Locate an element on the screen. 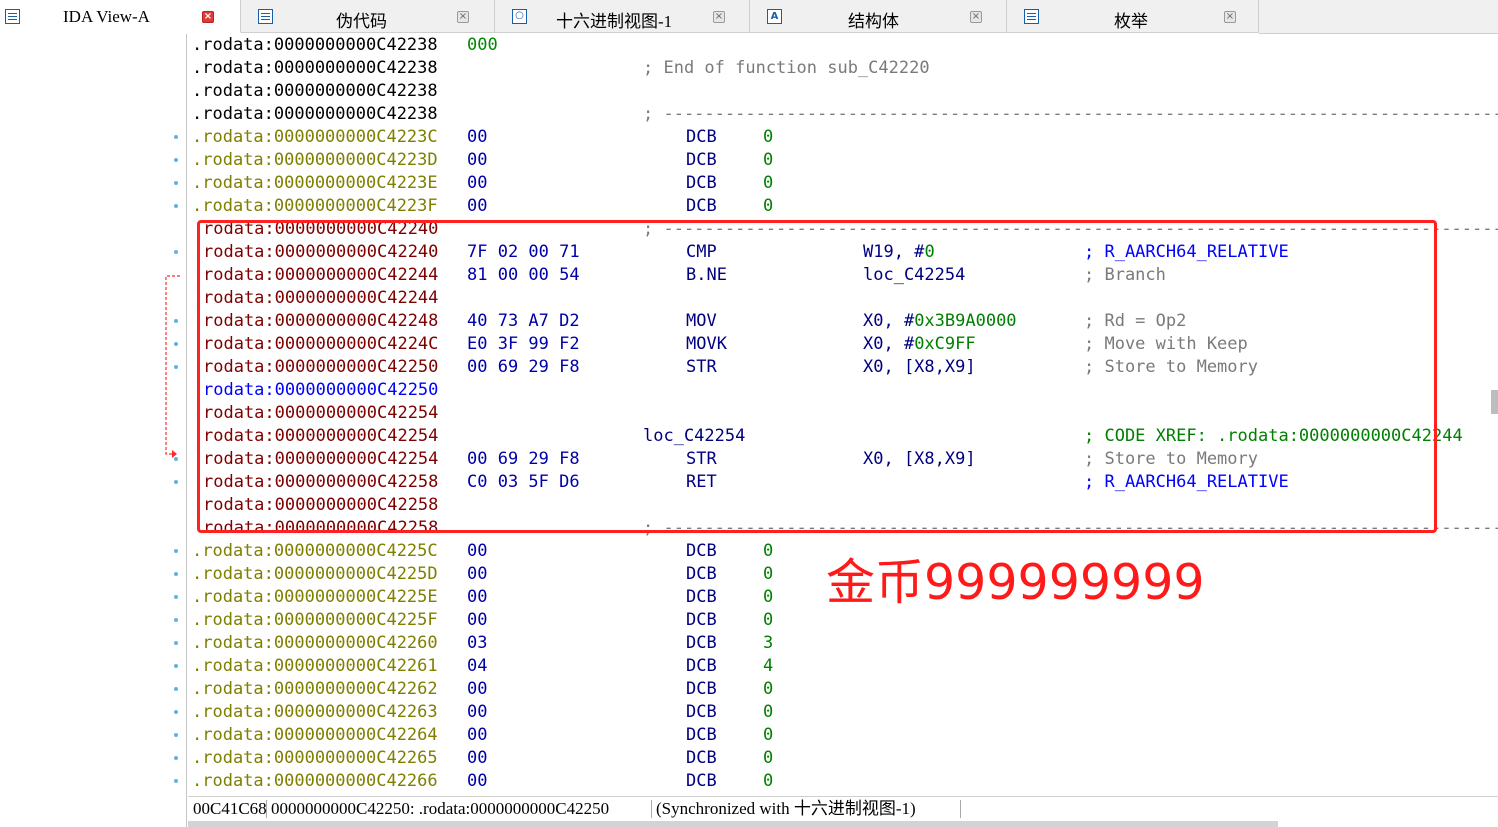  tab-pseudocode: 伪代码 × is located at coordinates (368, 16).